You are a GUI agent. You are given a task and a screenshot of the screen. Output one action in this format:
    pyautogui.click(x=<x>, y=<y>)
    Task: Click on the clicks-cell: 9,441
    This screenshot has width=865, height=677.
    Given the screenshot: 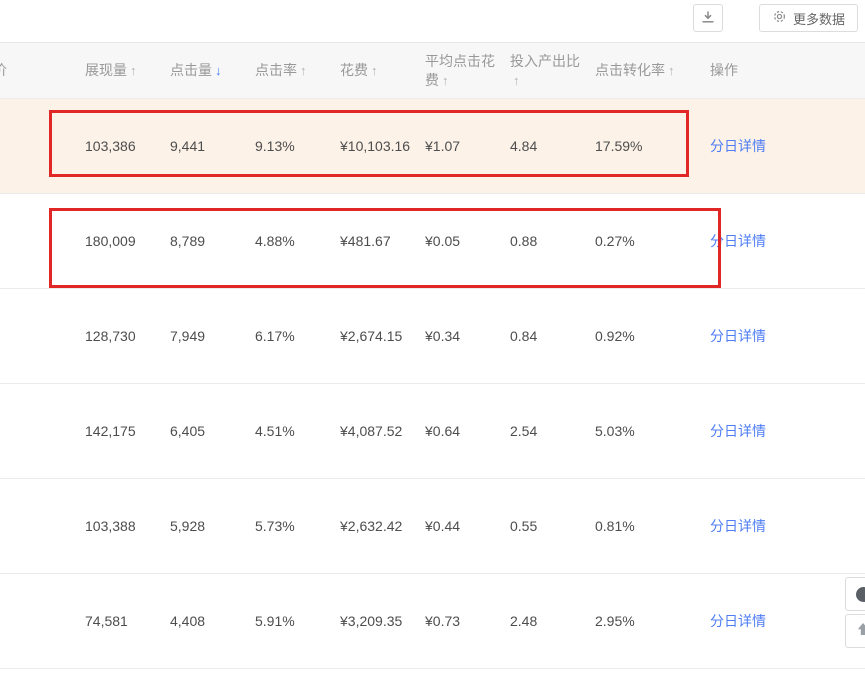 What is the action you would take?
    pyautogui.click(x=212, y=146)
    